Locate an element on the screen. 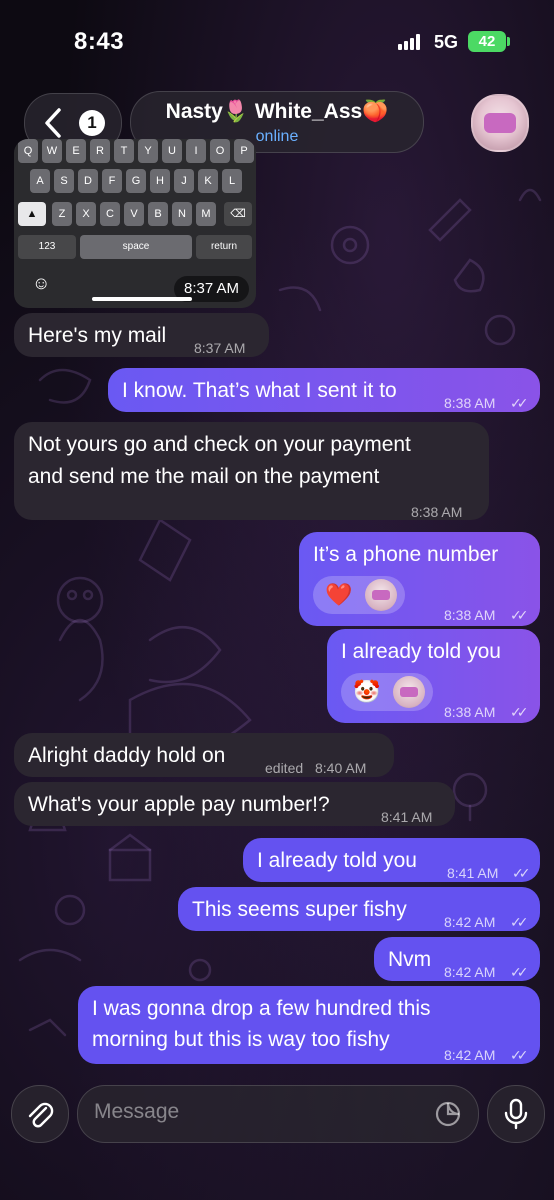  keyboard-row-2: A S D F G H J K L is located at coordinates (135, 181).